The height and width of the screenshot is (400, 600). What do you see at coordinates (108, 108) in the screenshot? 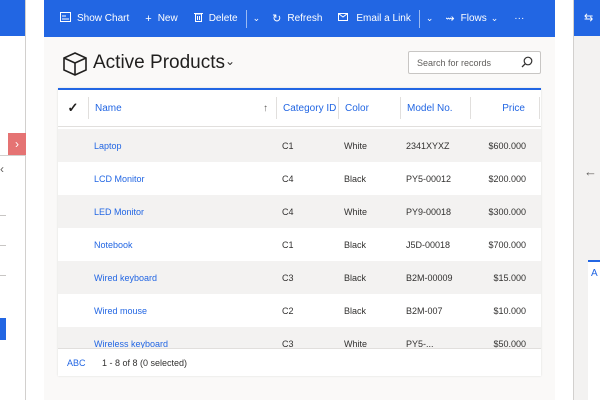
I see `column-label: Name` at bounding box center [108, 108].